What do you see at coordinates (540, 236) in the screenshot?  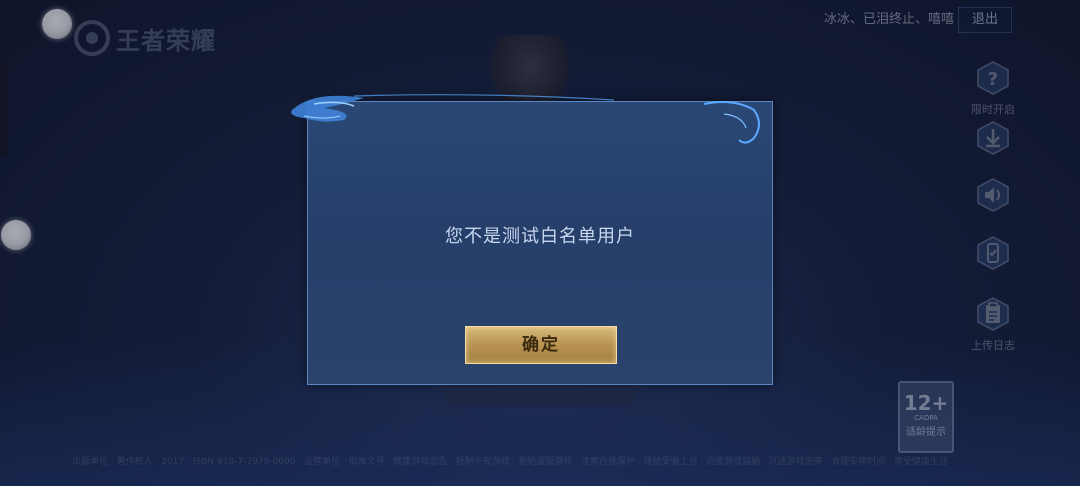 I see `dialog-message: 您不是测试白名单用户` at bounding box center [540, 236].